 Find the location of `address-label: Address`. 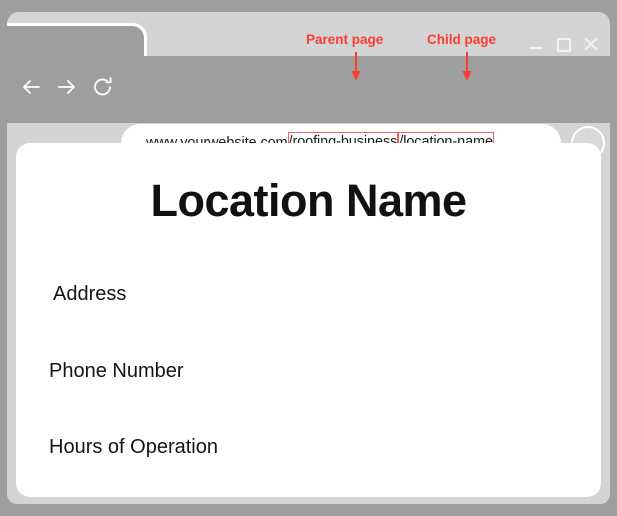

address-label: Address is located at coordinates (90, 294).